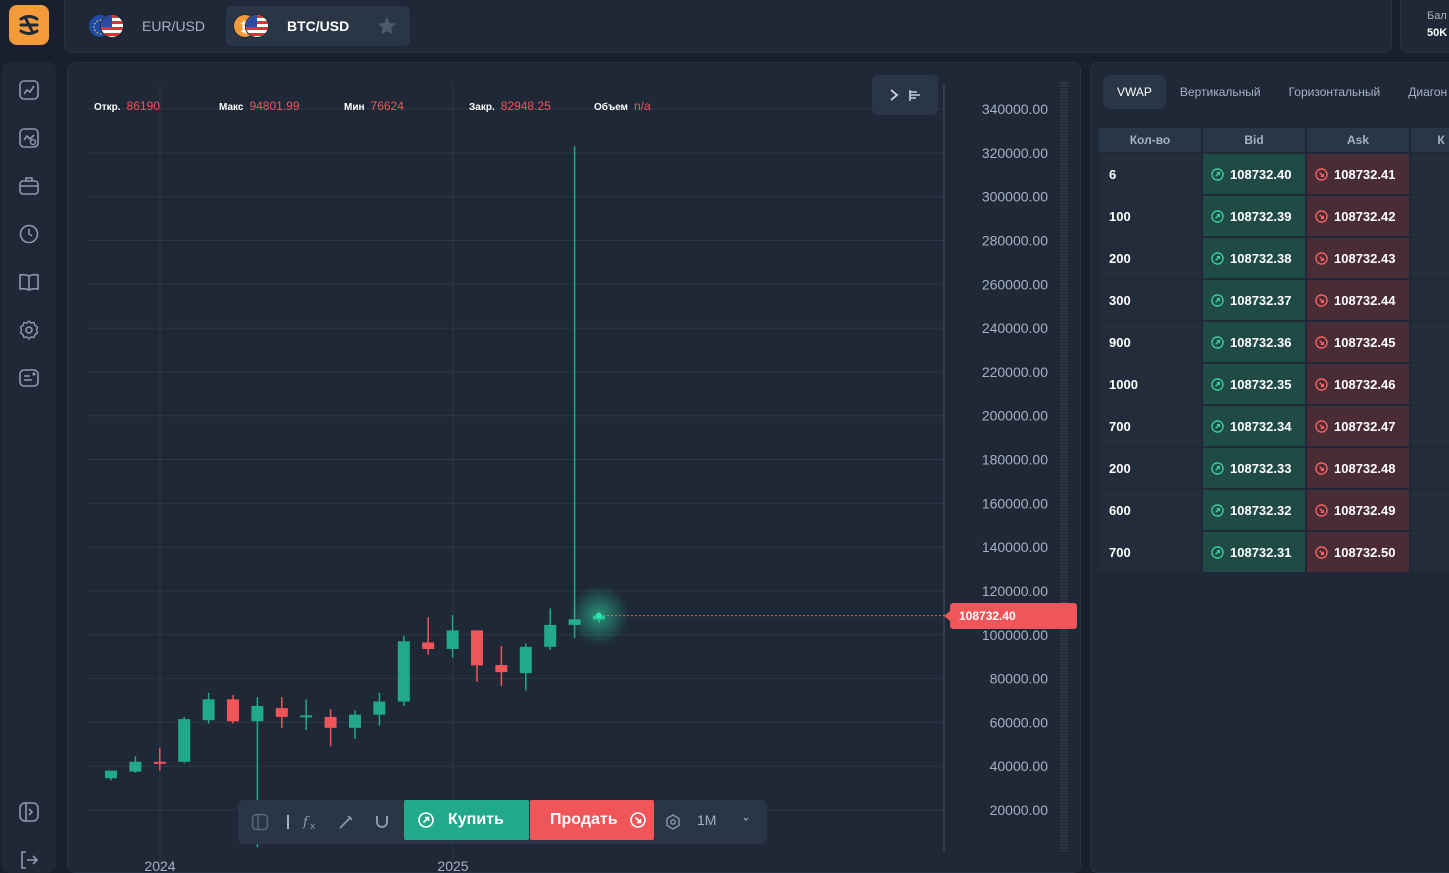  Describe the element at coordinates (1150, 216) in the screenshot. I see `row-qty: 100` at that location.